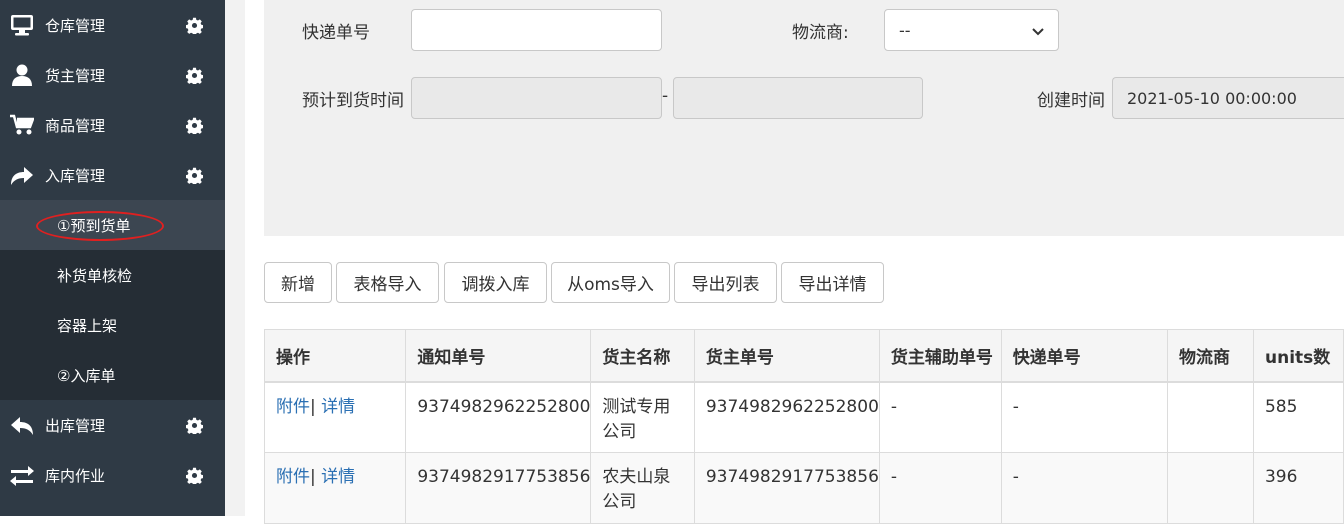 This screenshot has height=524, width=1344. I want to click on sidebar-item-label: 出库管理, so click(75, 425).